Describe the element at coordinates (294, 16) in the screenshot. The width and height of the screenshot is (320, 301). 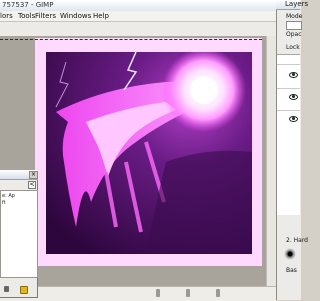
I see `mode-label: Mode` at that location.